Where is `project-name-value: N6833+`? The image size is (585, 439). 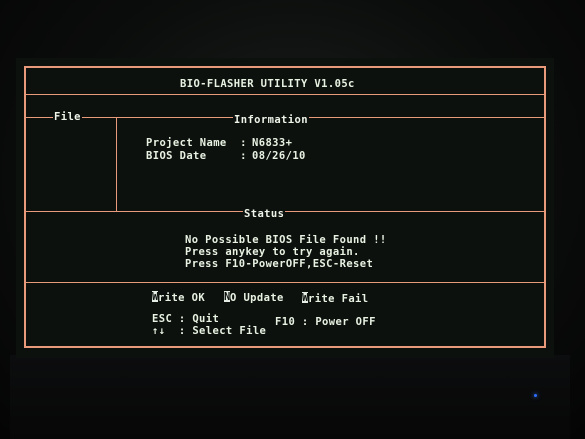 project-name-value: N6833+ is located at coordinates (272, 143).